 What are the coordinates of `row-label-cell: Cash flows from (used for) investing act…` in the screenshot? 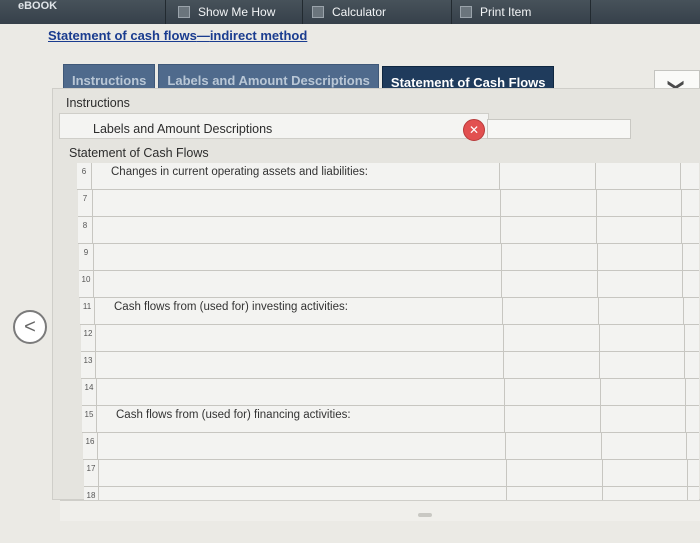 It's located at (300, 311).